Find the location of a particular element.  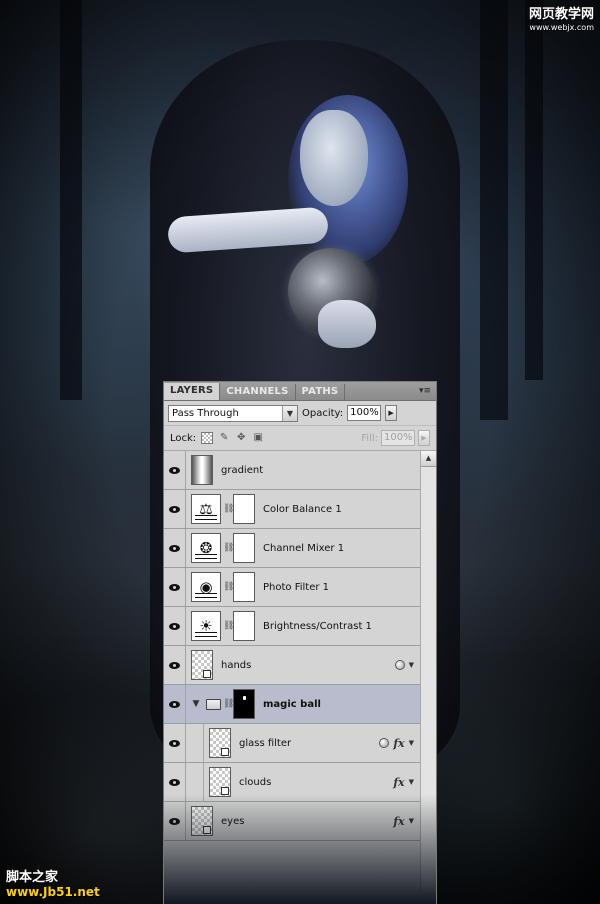

layer-row-channel-mixer: ❂ ⛓ Channel Mixer 1 is located at coordinates (292, 548).